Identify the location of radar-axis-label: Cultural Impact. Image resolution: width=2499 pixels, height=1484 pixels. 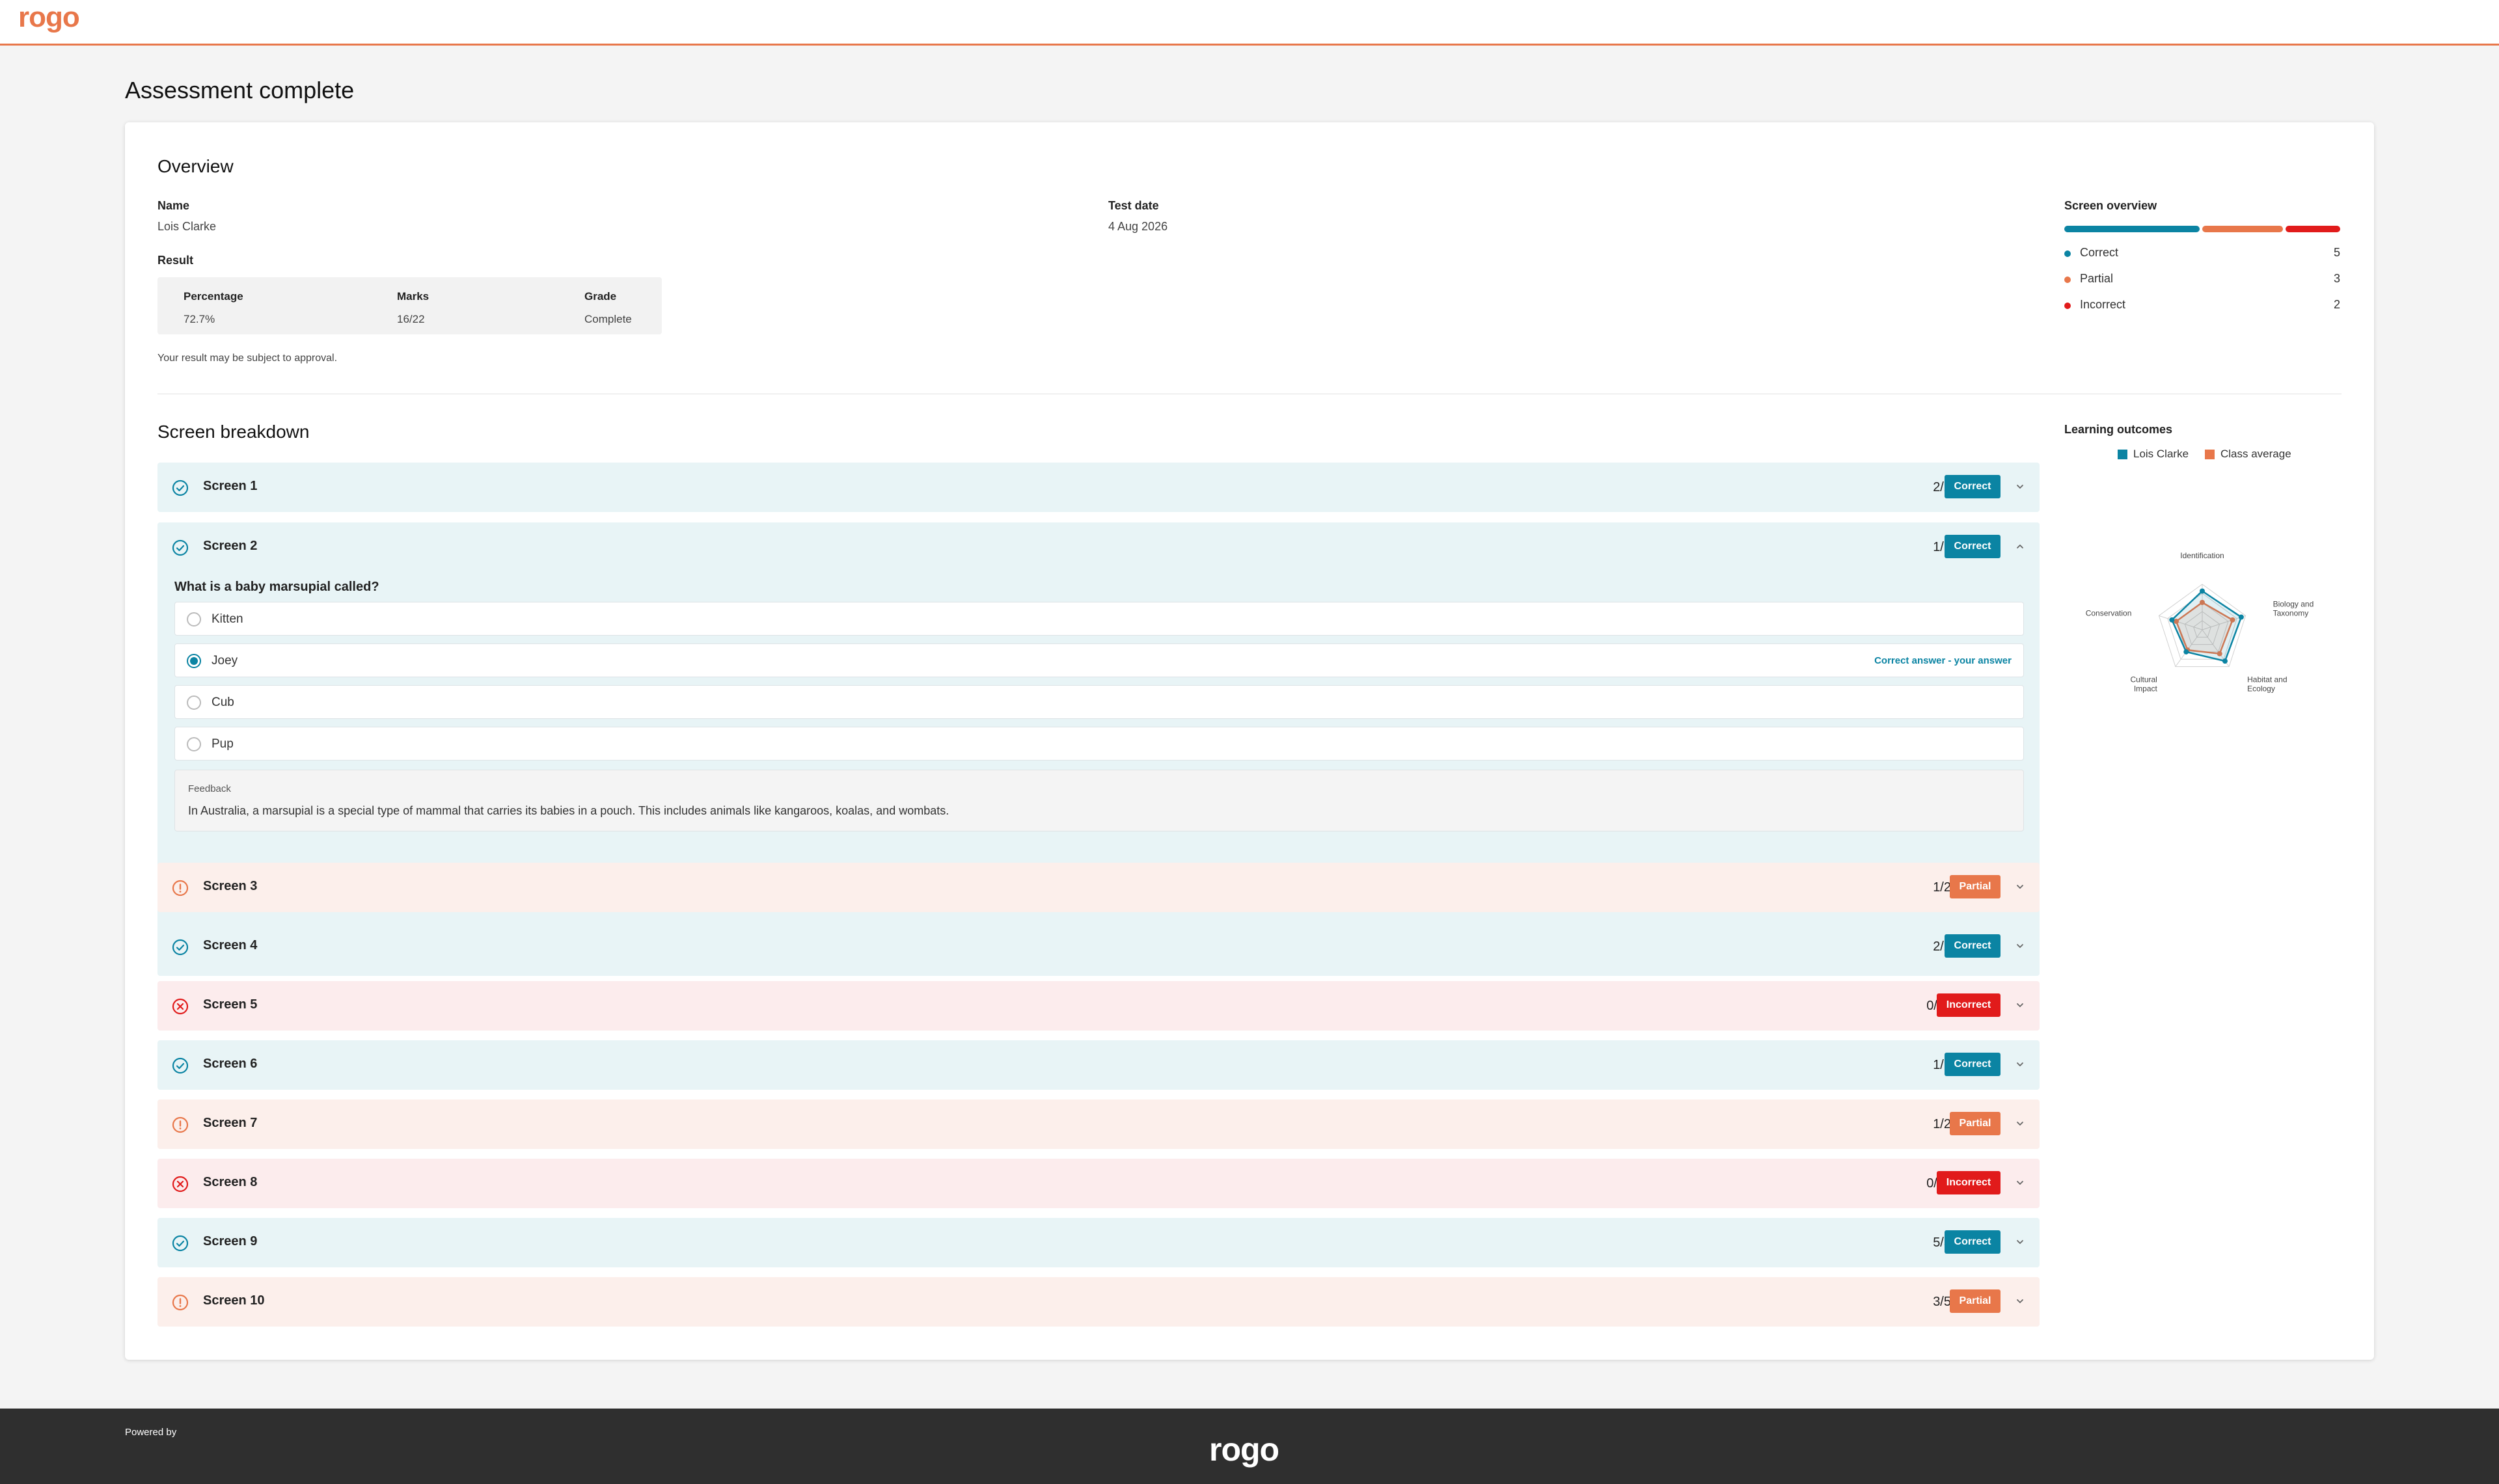
(2143, 684).